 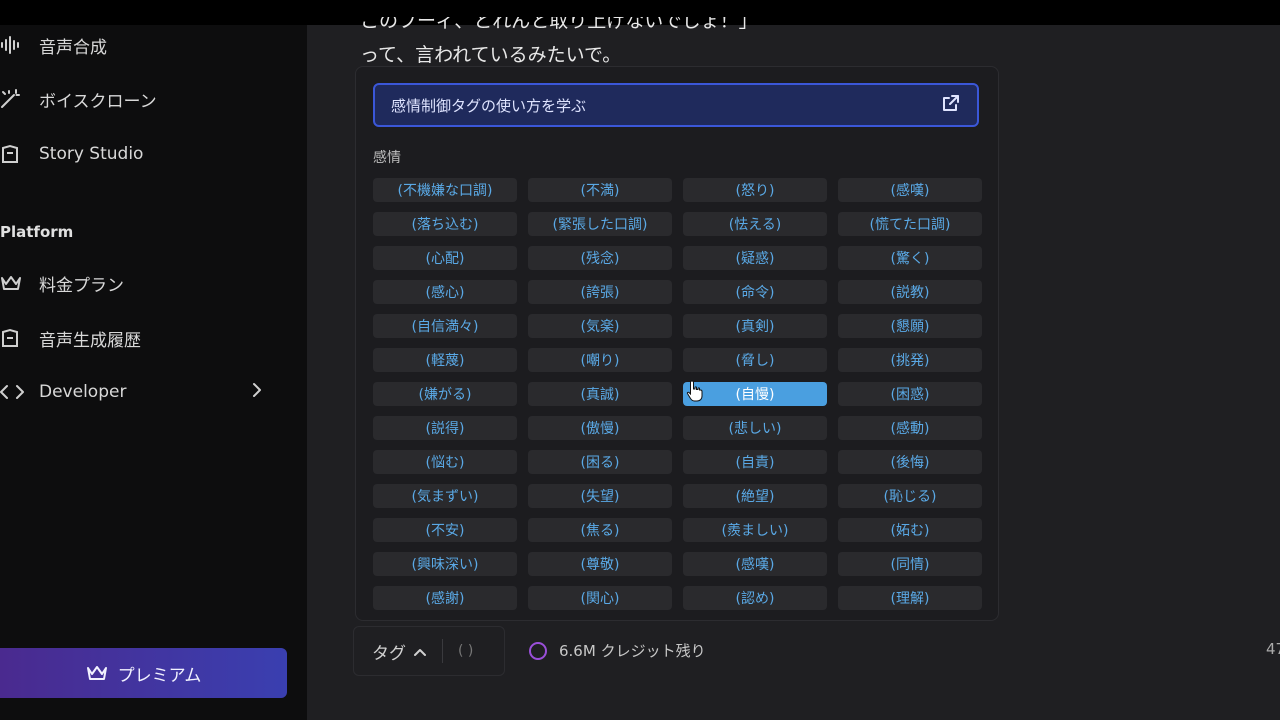 What do you see at coordinates (951, 105) in the screenshot?
I see `external-link-icon` at bounding box center [951, 105].